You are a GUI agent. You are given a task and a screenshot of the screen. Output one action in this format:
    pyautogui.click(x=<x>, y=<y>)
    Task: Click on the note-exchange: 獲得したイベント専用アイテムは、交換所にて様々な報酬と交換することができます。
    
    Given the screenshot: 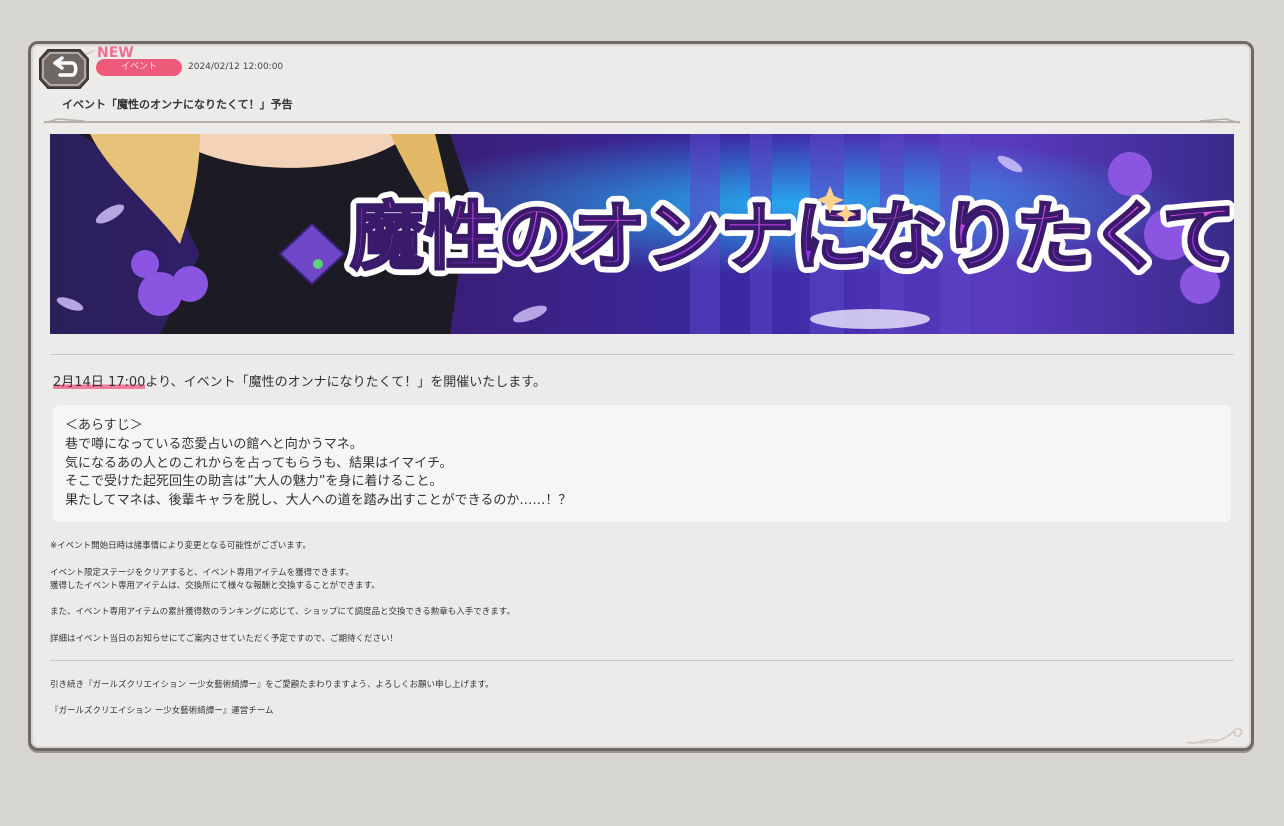 What is the action you would take?
    pyautogui.click(x=215, y=586)
    